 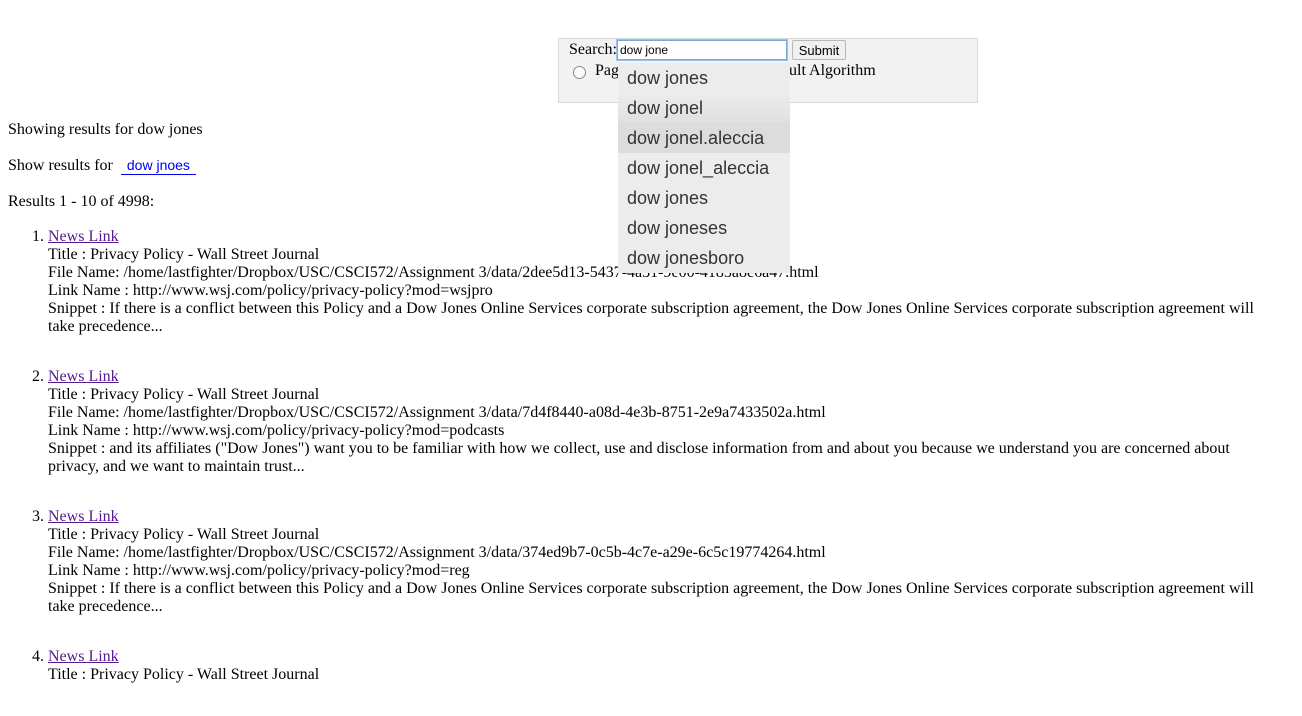 What do you see at coordinates (579, 72) in the screenshot?
I see `pagerank-radio` at bounding box center [579, 72].